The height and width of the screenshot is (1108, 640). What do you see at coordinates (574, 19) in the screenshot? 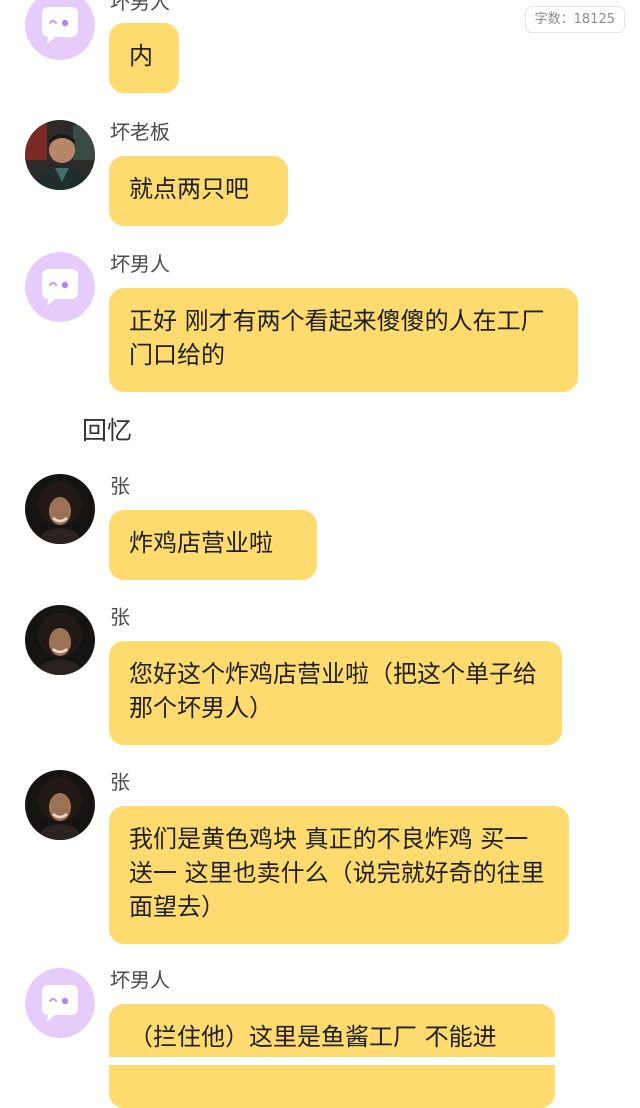
I see `word-count-badge: 字数：18125` at bounding box center [574, 19].